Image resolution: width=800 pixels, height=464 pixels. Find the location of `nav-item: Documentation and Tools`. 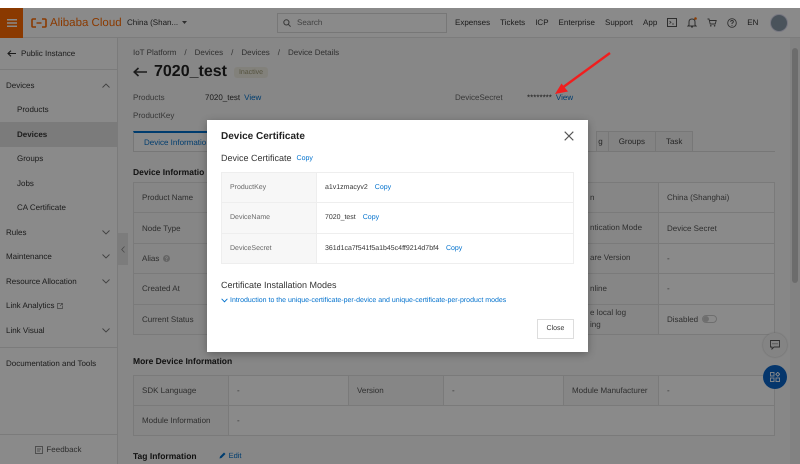

nav-item: Documentation and Tools is located at coordinates (58, 364).